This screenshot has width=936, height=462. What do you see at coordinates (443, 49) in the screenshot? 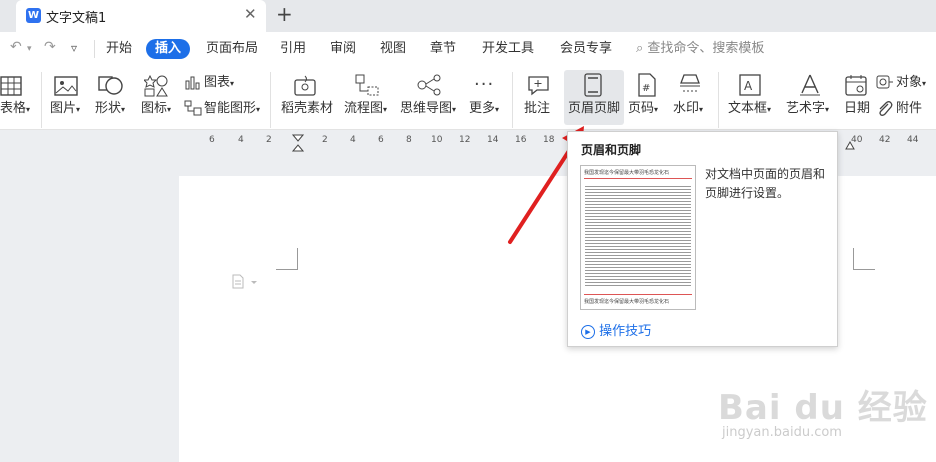
I see `menu-chapter: 章节` at bounding box center [443, 49].